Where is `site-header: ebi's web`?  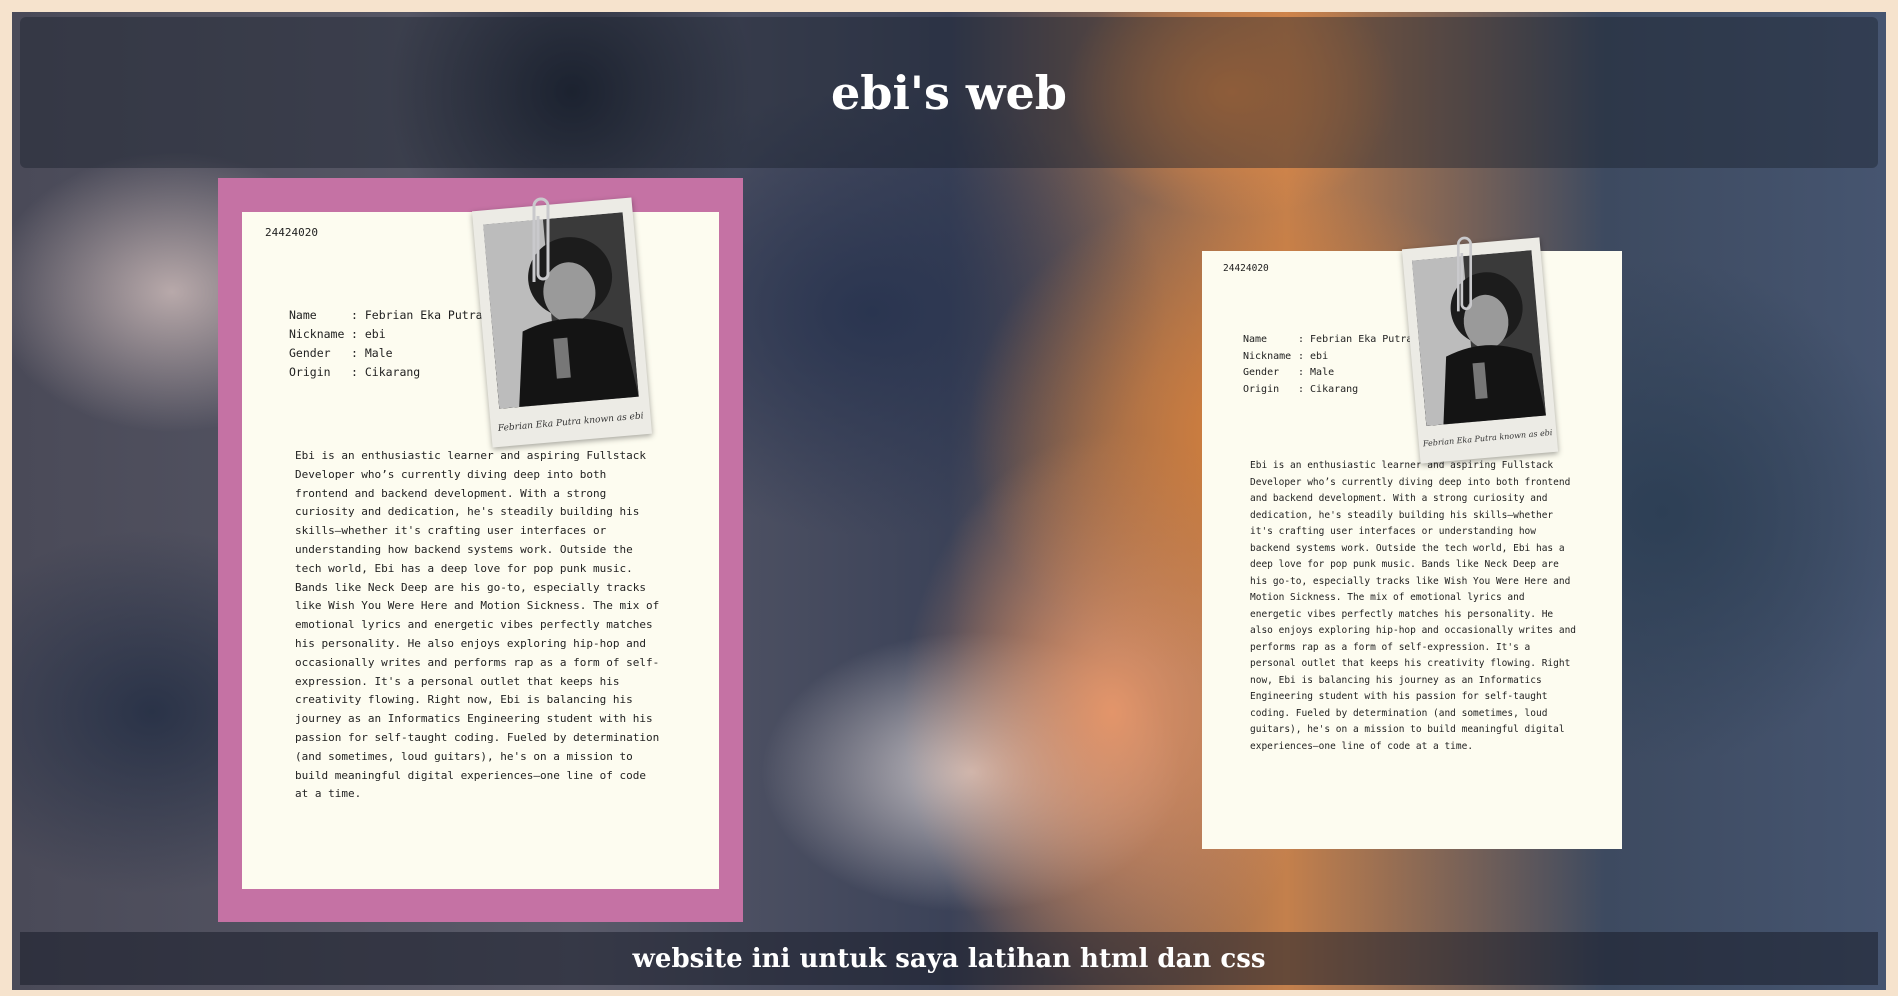 site-header: ebi's web is located at coordinates (949, 92).